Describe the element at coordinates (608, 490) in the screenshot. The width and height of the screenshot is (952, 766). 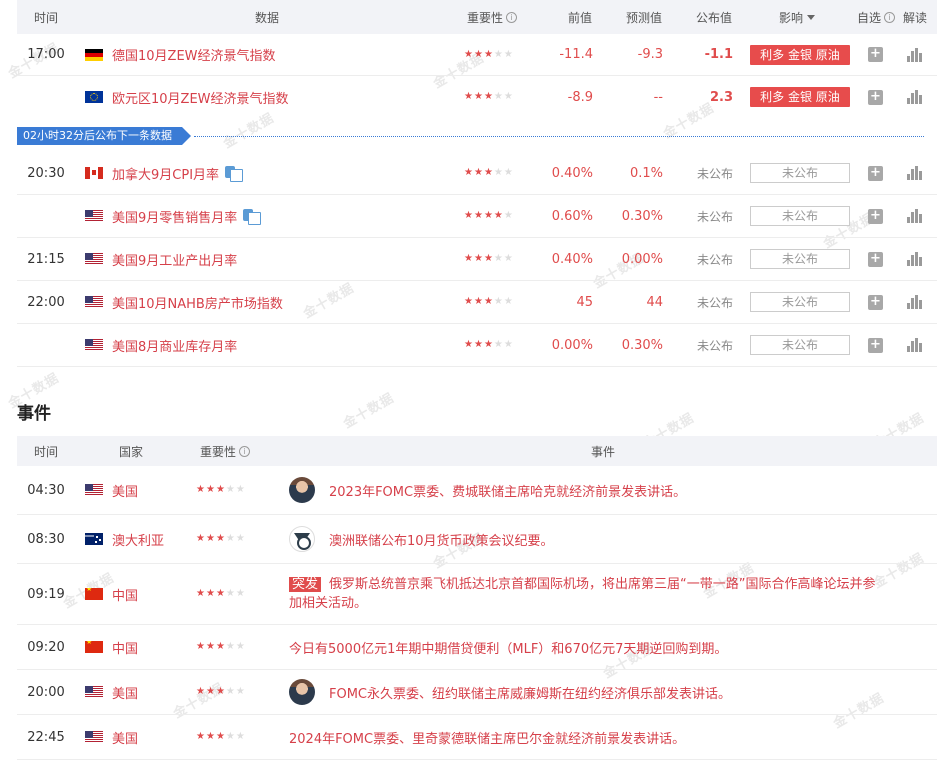
I see `event-cell: 2023年FOMC票委、费城联储主席哈克就经济前景发表讲话。` at that location.